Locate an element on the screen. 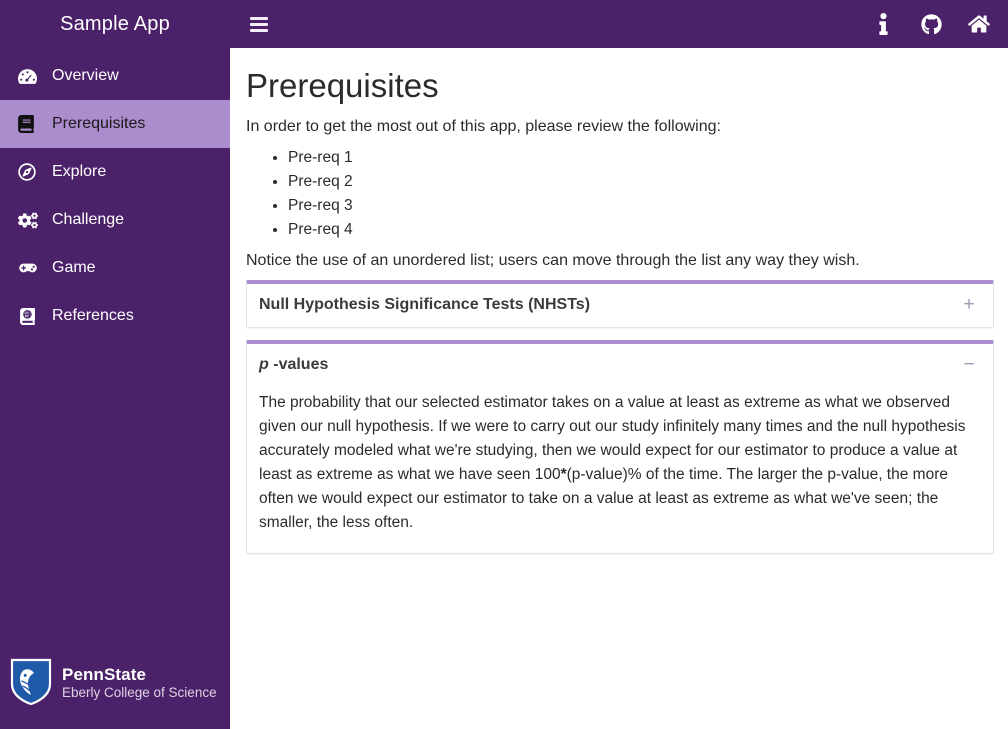  list-item: Pre-req 2 is located at coordinates (641, 182).